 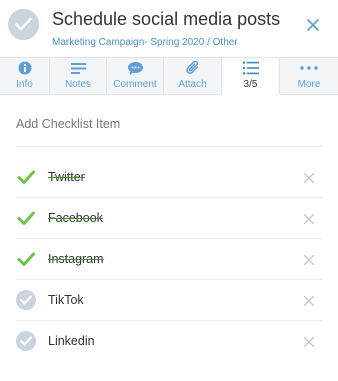 What do you see at coordinates (76, 259) in the screenshot?
I see `checklist-item-label: Instagram` at bounding box center [76, 259].